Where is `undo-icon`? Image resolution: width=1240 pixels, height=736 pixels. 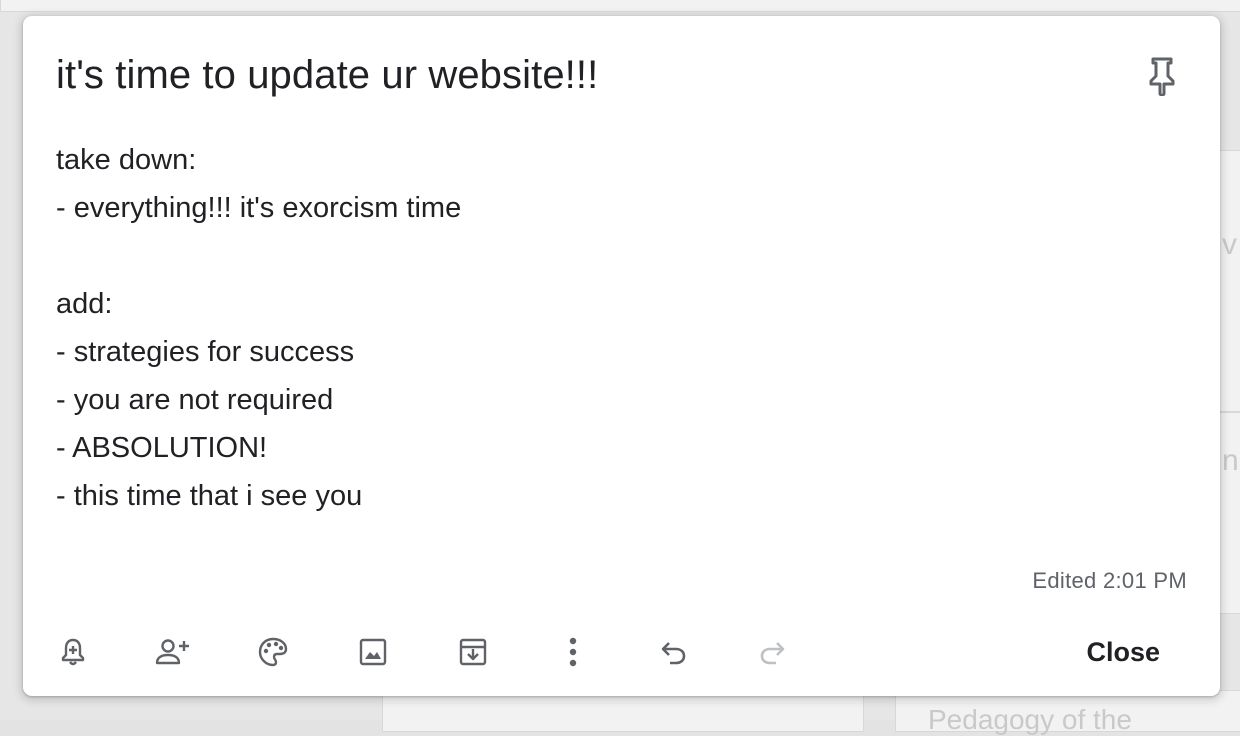
undo-icon is located at coordinates (673, 653).